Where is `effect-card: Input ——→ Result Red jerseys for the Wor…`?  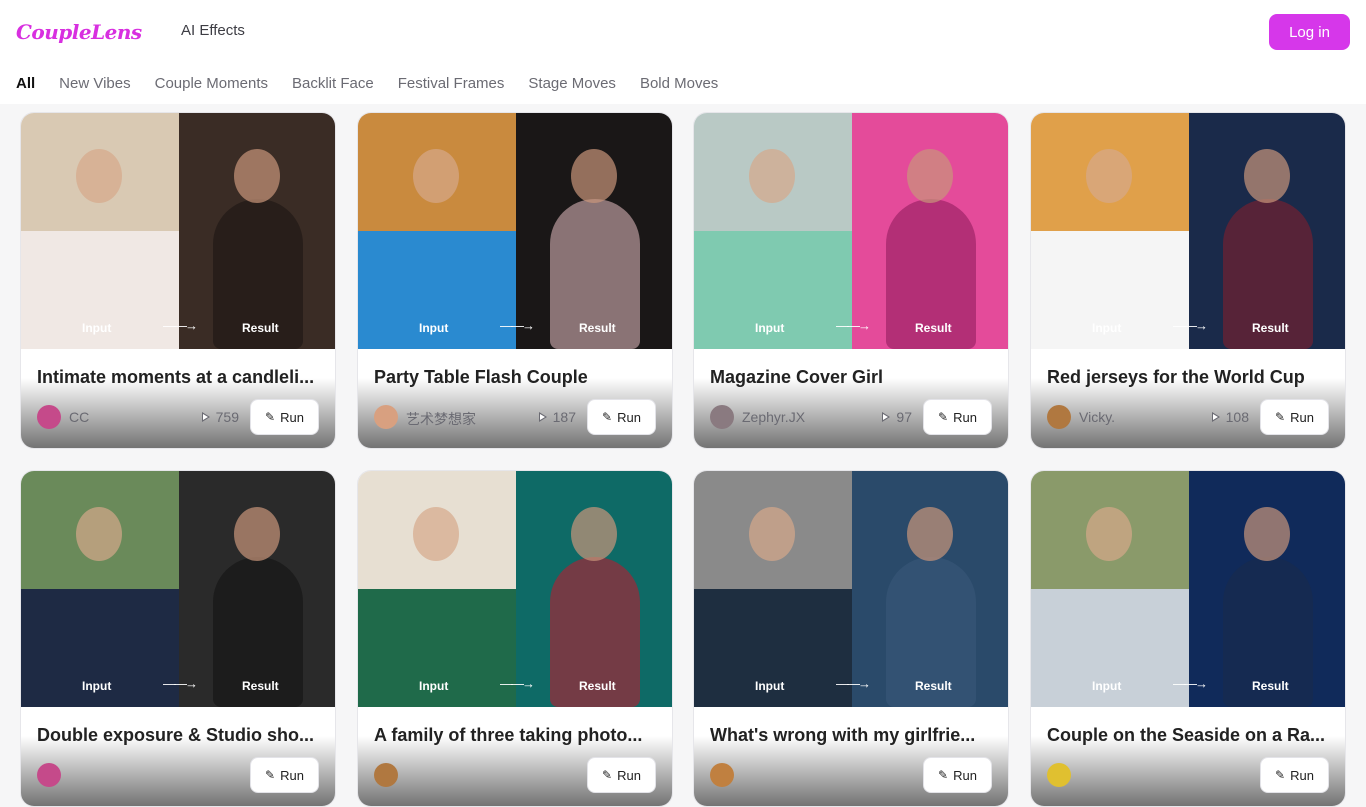 effect-card: Input ——→ Result Red jerseys for the Wor… is located at coordinates (1188, 280).